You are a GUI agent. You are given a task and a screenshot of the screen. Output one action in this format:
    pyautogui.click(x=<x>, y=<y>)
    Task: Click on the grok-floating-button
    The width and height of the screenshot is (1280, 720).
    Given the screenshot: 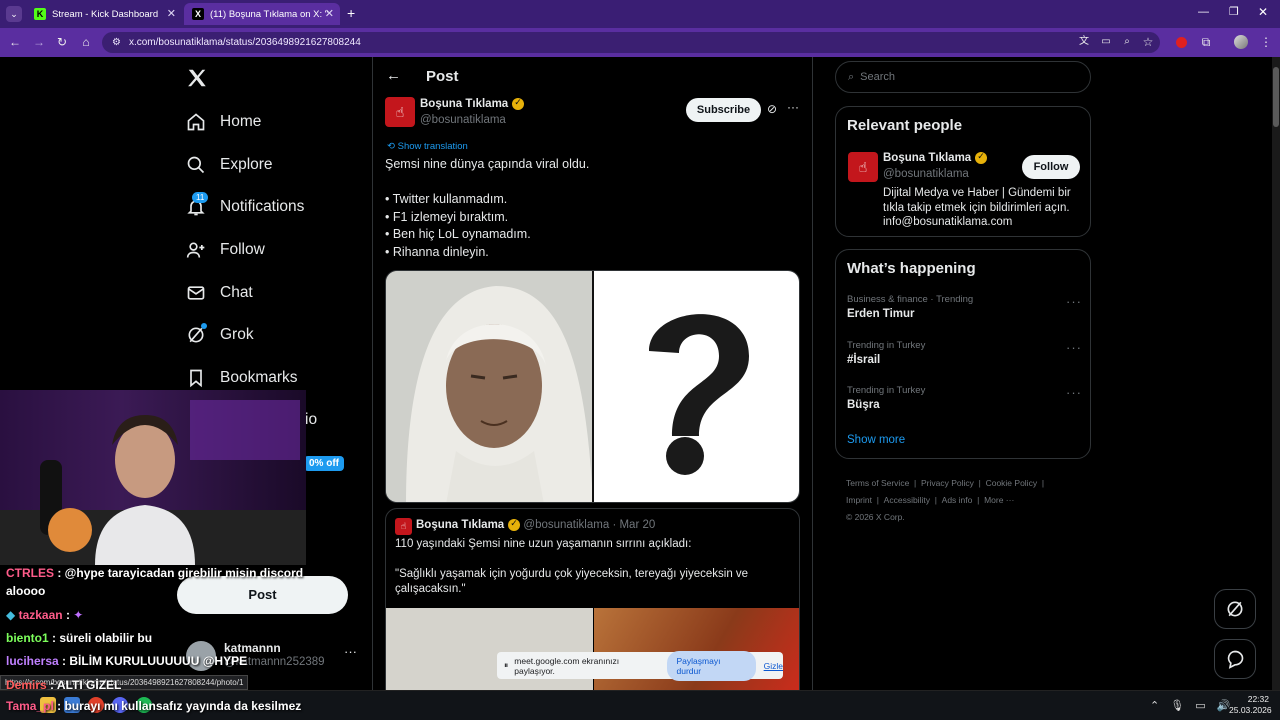 What is the action you would take?
    pyautogui.click(x=1235, y=609)
    